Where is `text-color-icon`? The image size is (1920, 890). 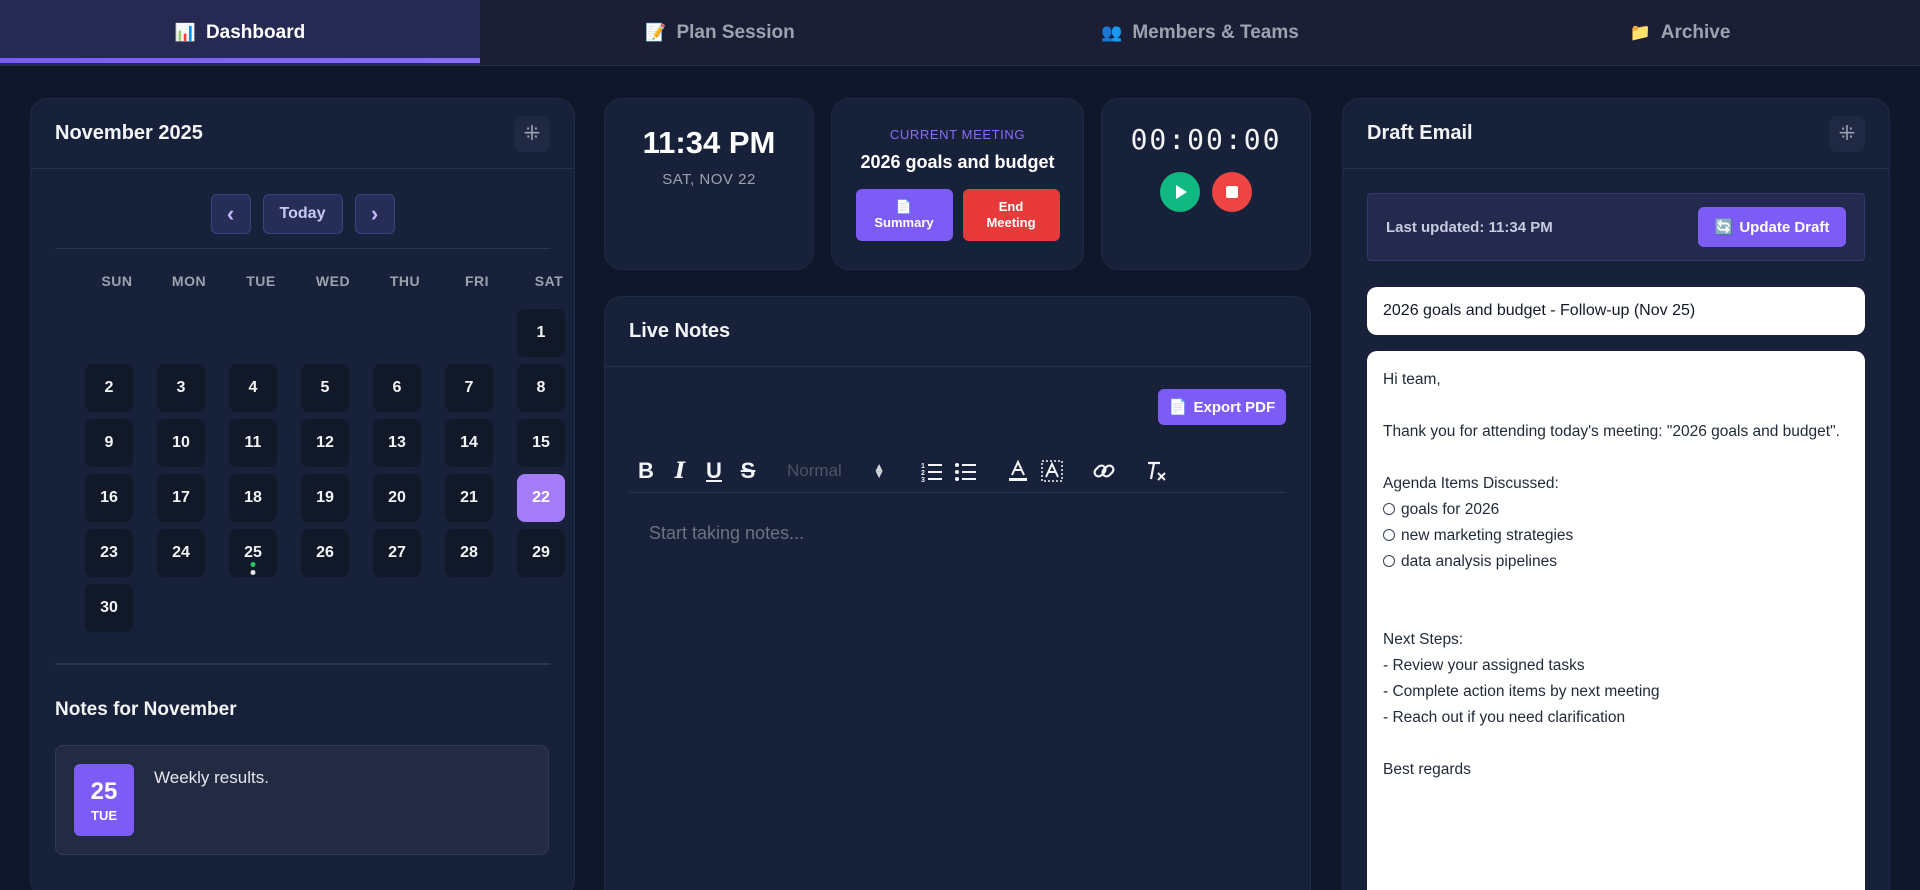
text-color-icon is located at coordinates (1018, 471).